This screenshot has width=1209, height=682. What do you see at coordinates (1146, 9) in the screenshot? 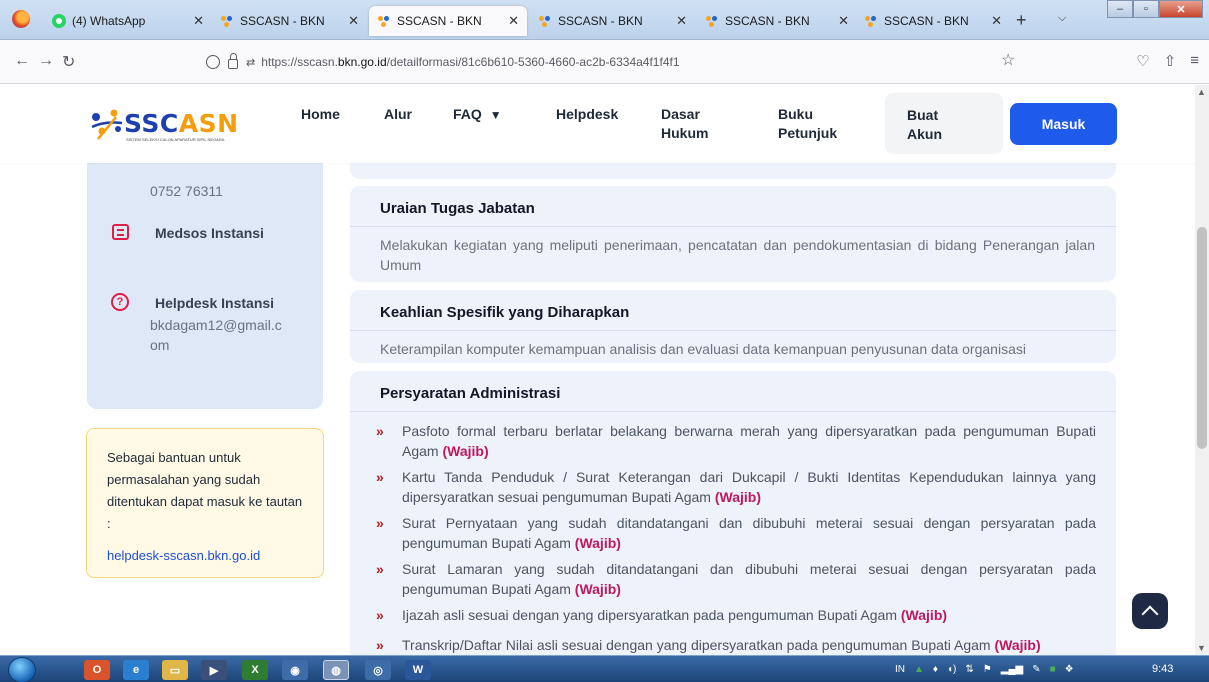
I see `maximize-icon: ▫` at bounding box center [1146, 9].